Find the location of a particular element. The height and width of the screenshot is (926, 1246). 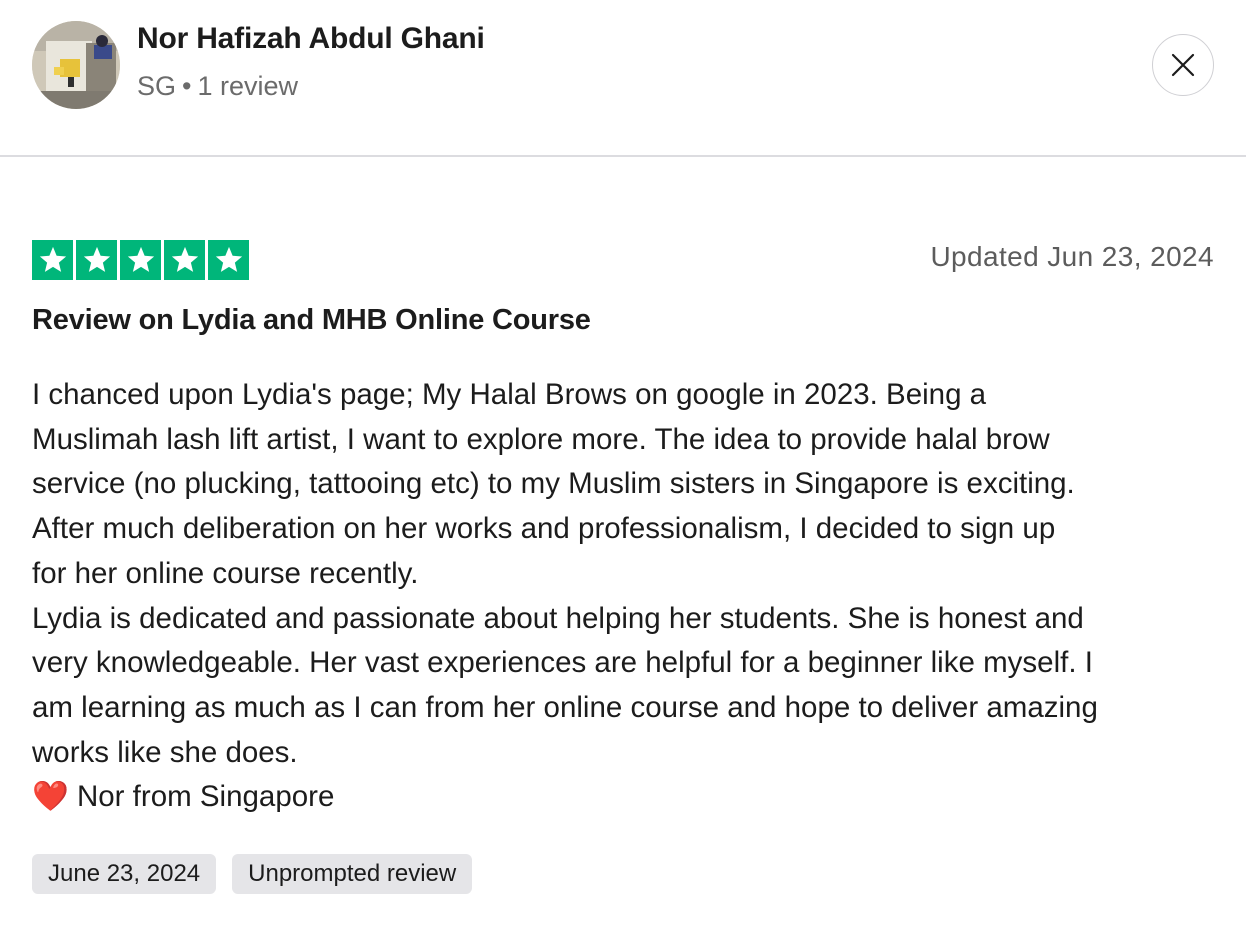

close-icon is located at coordinates (1183, 65).